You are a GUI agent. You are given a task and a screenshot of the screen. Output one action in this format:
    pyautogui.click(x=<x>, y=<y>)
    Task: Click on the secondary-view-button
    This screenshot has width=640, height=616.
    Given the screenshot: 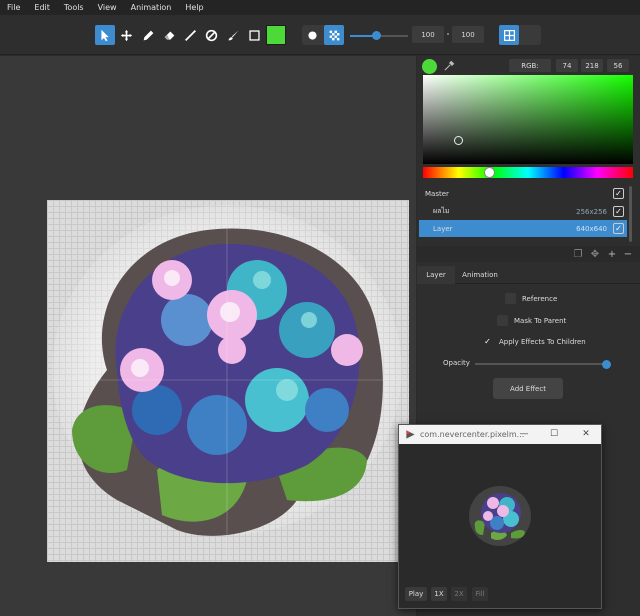 What is the action you would take?
    pyautogui.click(x=531, y=35)
    